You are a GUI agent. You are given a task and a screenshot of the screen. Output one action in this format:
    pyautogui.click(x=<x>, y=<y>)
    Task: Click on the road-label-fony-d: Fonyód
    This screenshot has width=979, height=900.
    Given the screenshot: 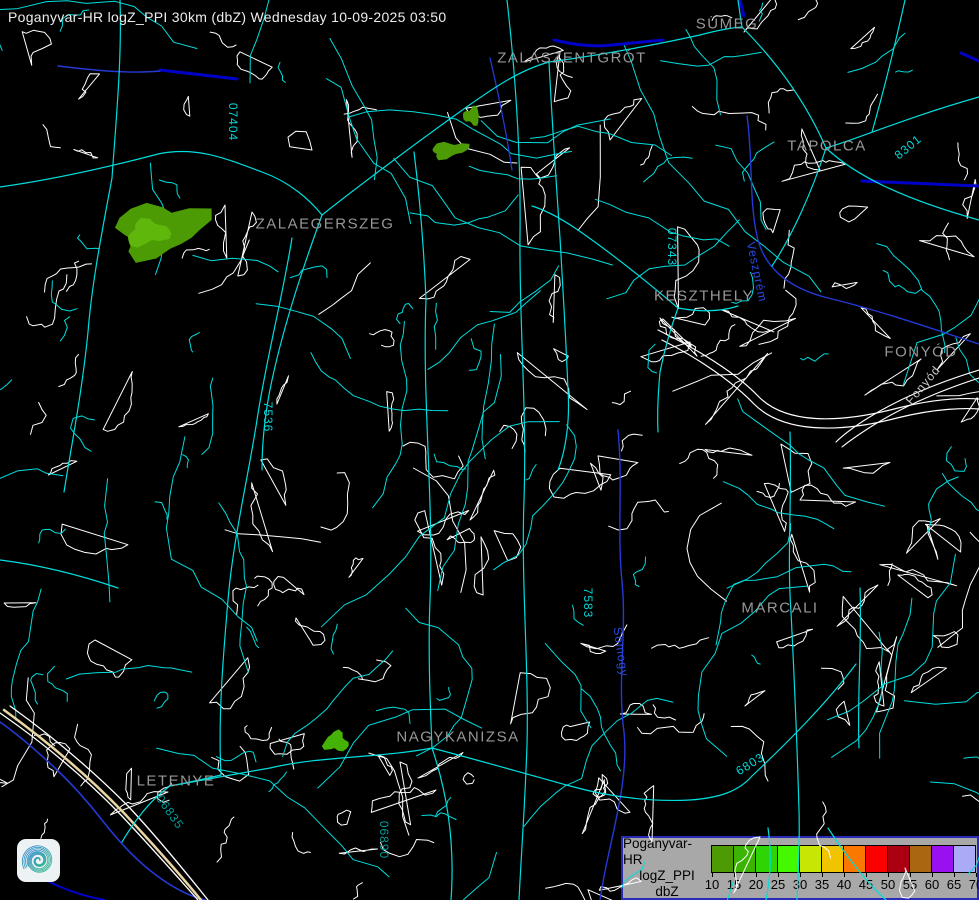 What is the action you would take?
    pyautogui.click(x=923, y=385)
    